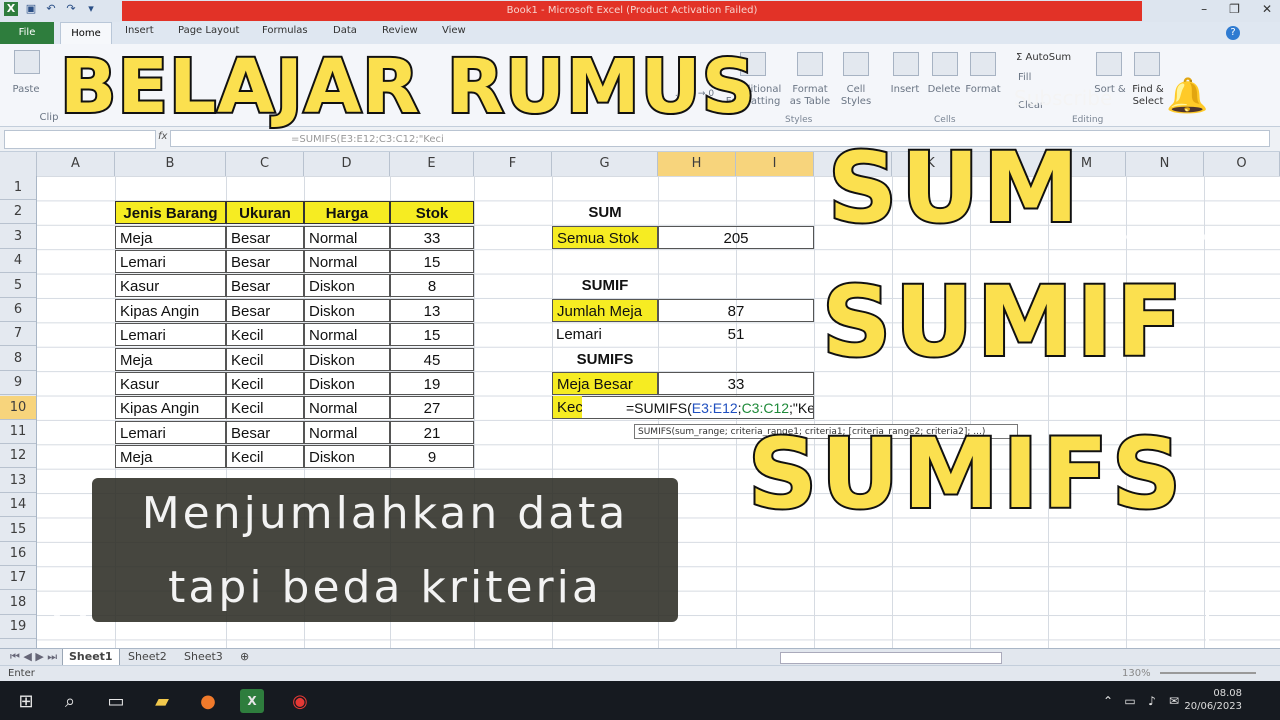 Image resolution: width=1280 pixels, height=720 pixels. Describe the element at coordinates (983, 90) in the screenshot. I see `format-cells-label: Format` at that location.